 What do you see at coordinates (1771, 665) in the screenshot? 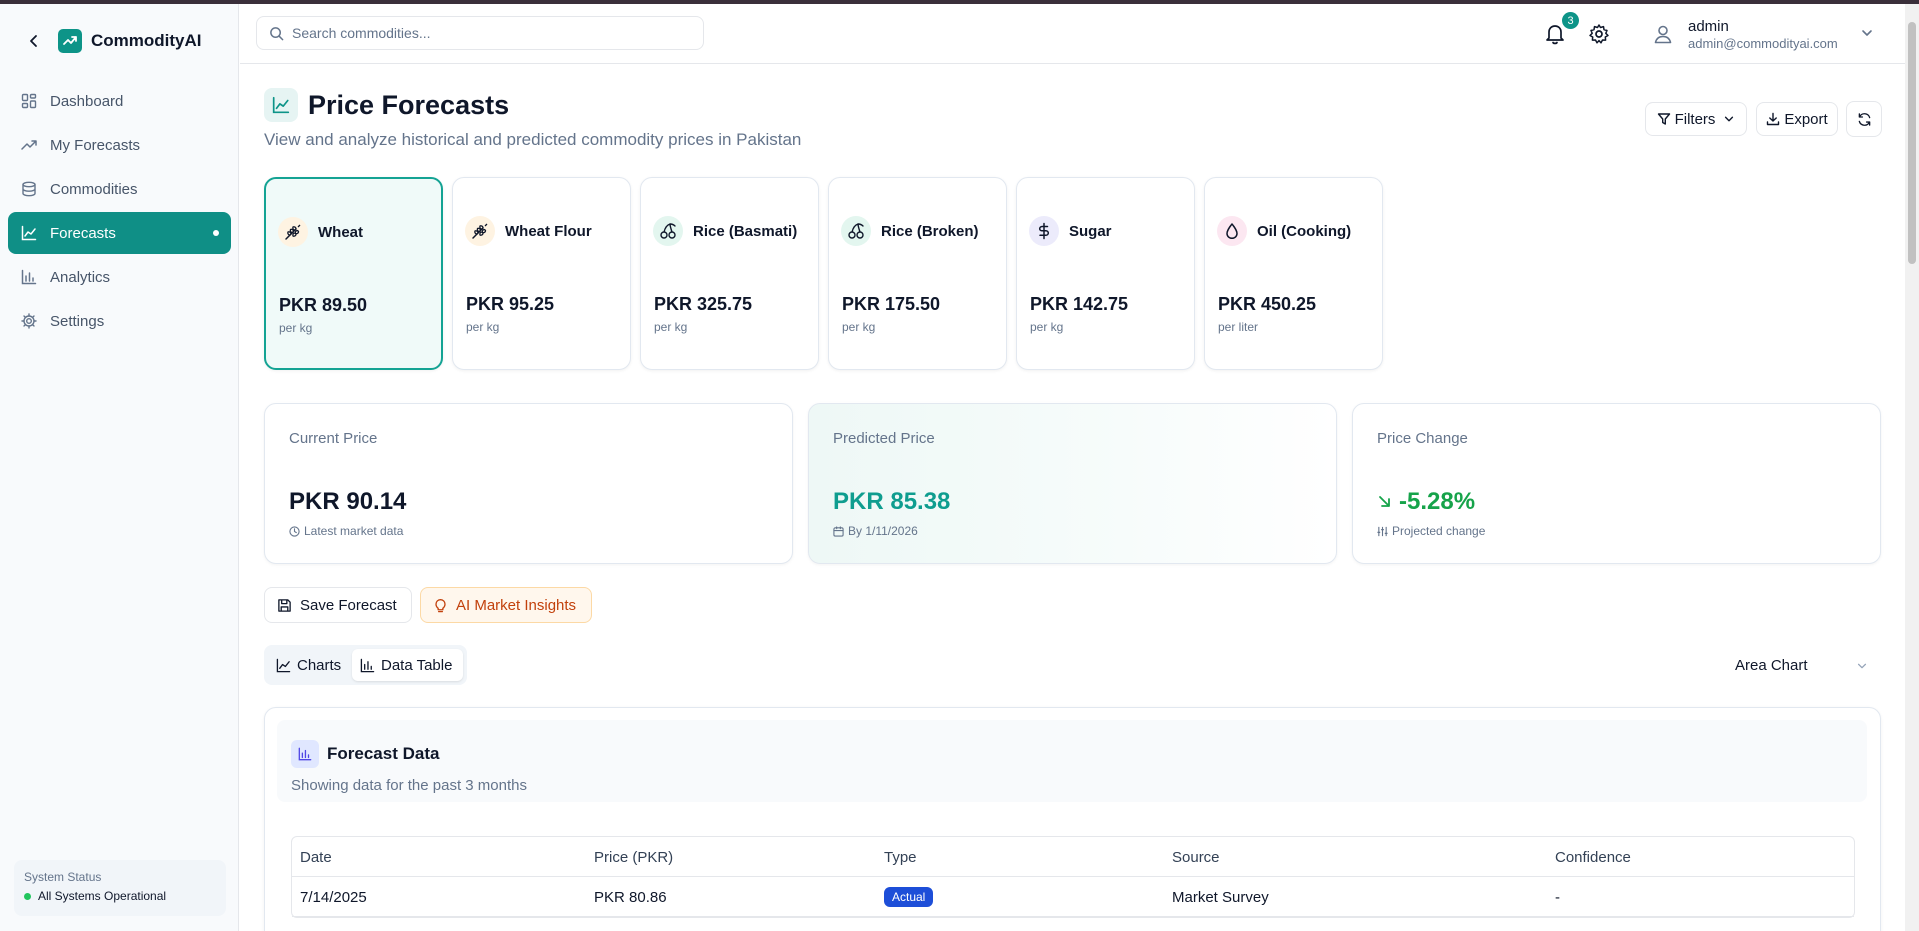
I see `chart-type-value: Area Chart` at bounding box center [1771, 665].